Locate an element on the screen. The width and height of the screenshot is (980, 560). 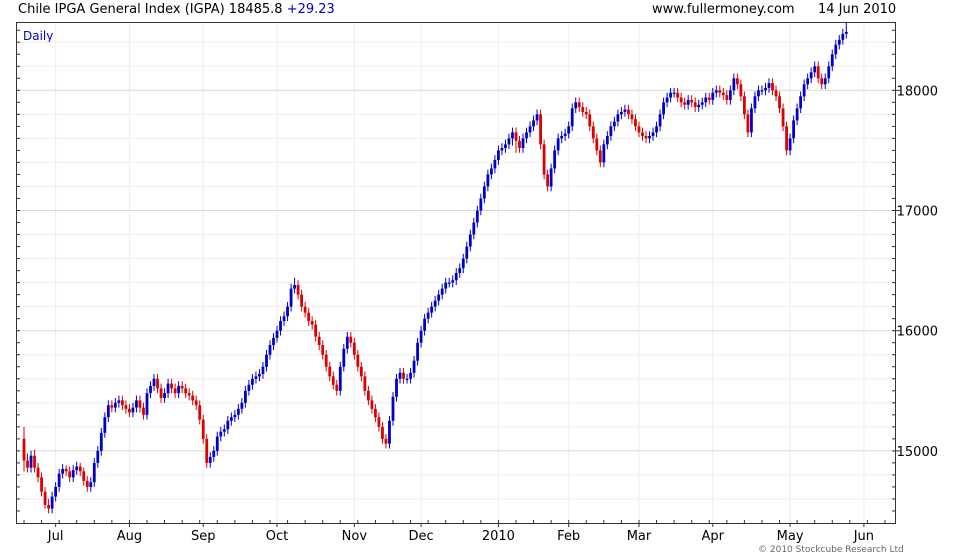
x-tick-label: Dec is located at coordinates (421, 536).